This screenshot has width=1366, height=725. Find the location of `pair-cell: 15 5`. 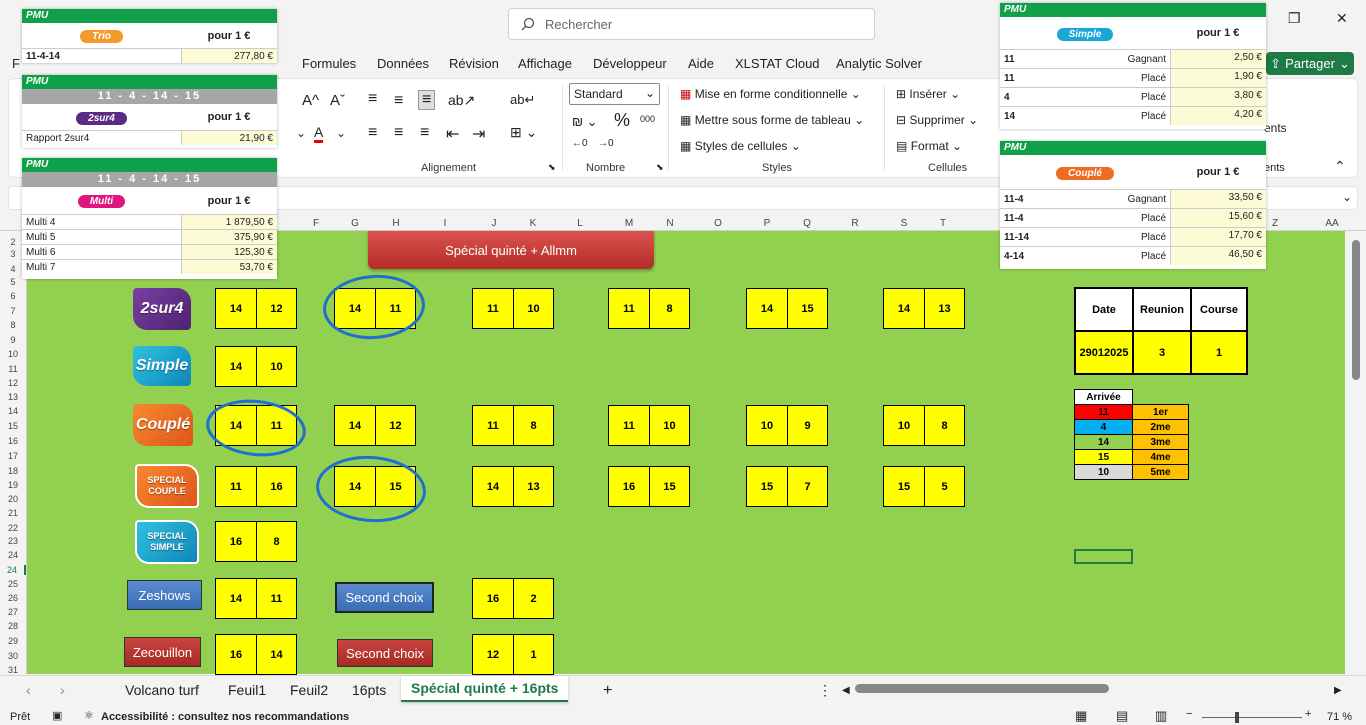

pair-cell: 15 5 is located at coordinates (924, 486).